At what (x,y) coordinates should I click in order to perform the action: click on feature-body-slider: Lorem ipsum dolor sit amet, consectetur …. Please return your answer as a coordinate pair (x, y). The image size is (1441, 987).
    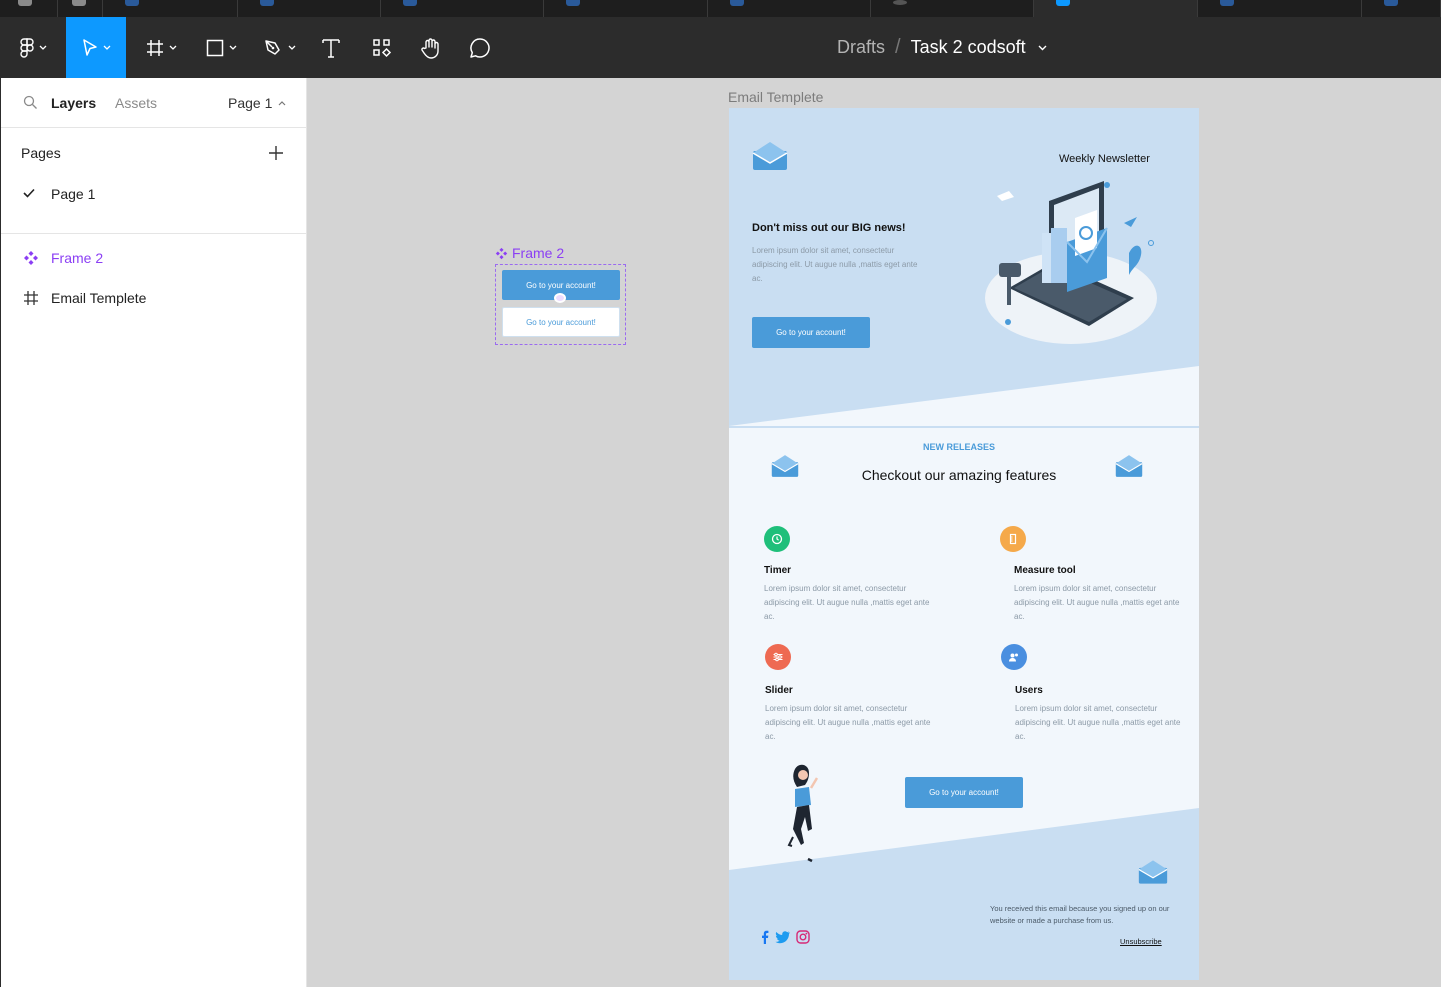
    Looking at the image, I should click on (848, 722).